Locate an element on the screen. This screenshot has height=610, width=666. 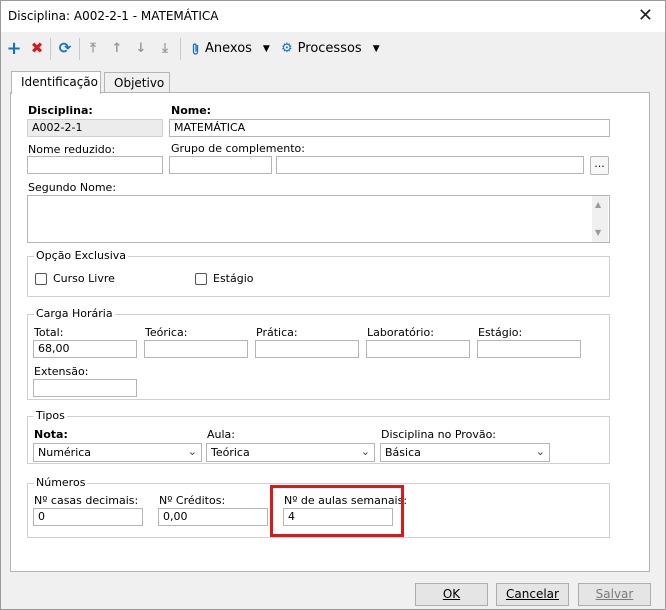
opcao-exclusiva-group: Opção Exclusiva Curso Livre Estágio is located at coordinates (318, 273).